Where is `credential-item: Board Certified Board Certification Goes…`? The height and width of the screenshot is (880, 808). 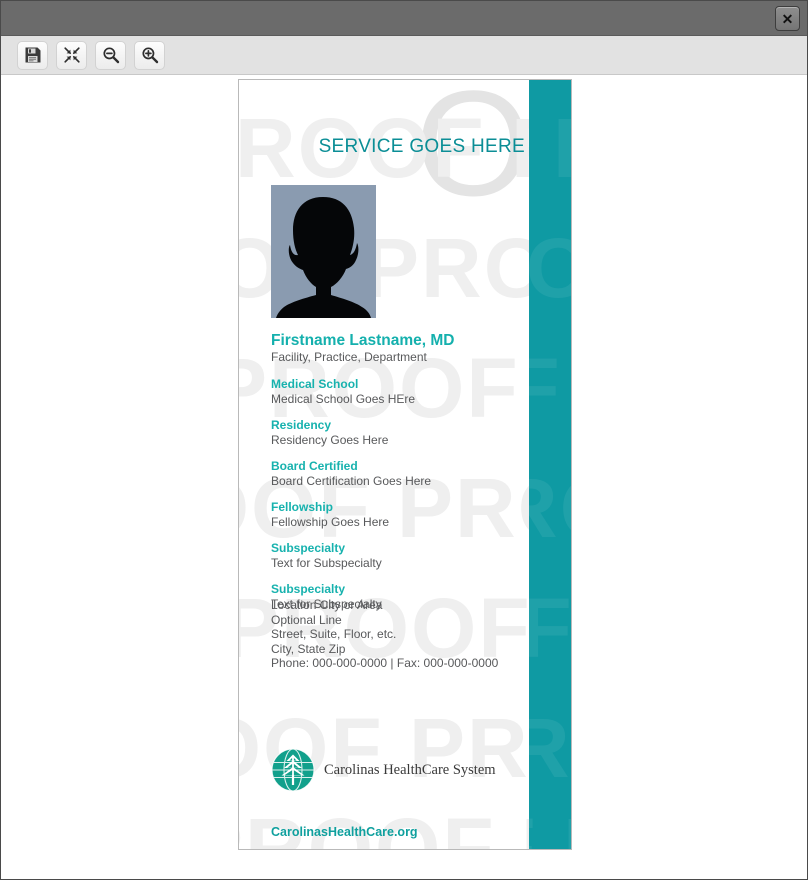
credential-item: Board Certified Board Certification Goes… is located at coordinates (396, 474).